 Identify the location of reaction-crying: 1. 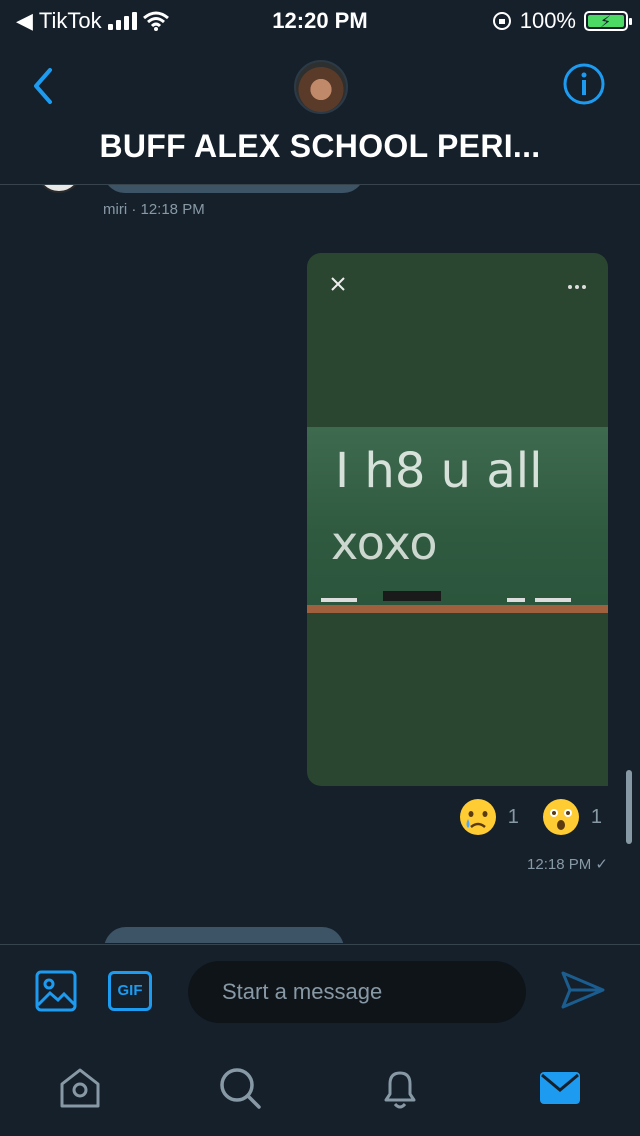
(488, 817).